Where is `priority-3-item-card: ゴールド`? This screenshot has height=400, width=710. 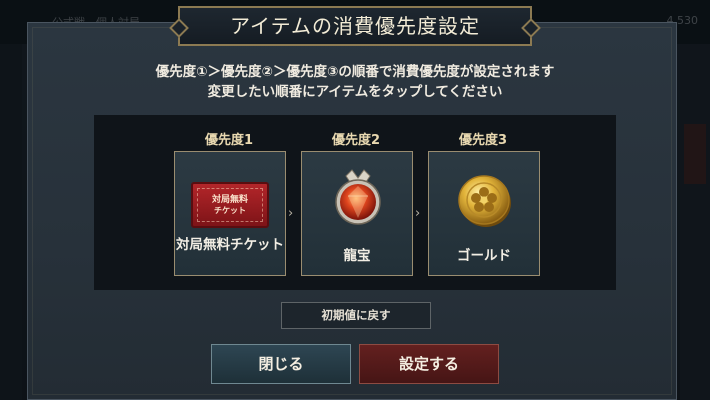 priority-3-item-card: ゴールド is located at coordinates (484, 213).